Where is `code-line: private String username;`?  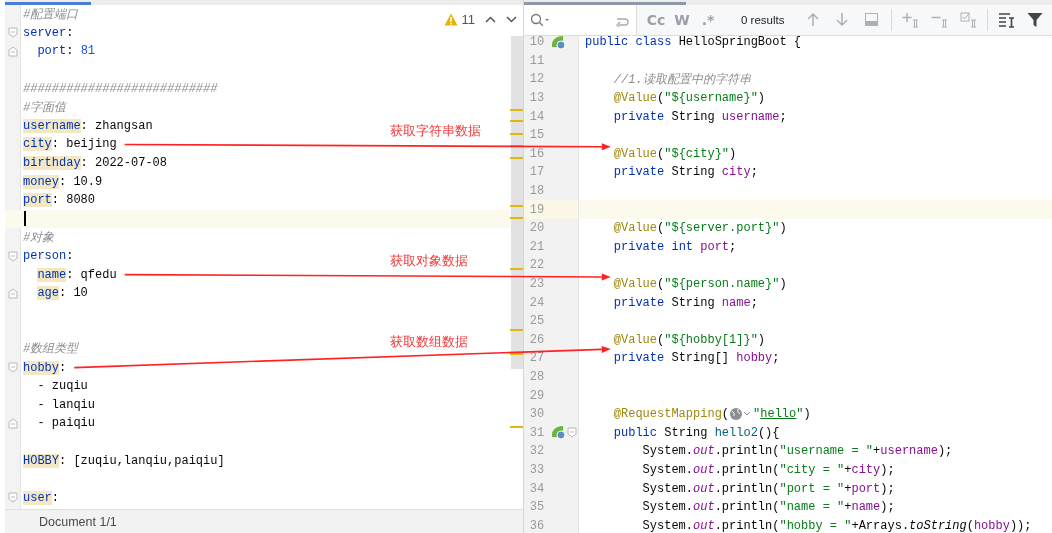 code-line: private String username; is located at coordinates (699, 116).